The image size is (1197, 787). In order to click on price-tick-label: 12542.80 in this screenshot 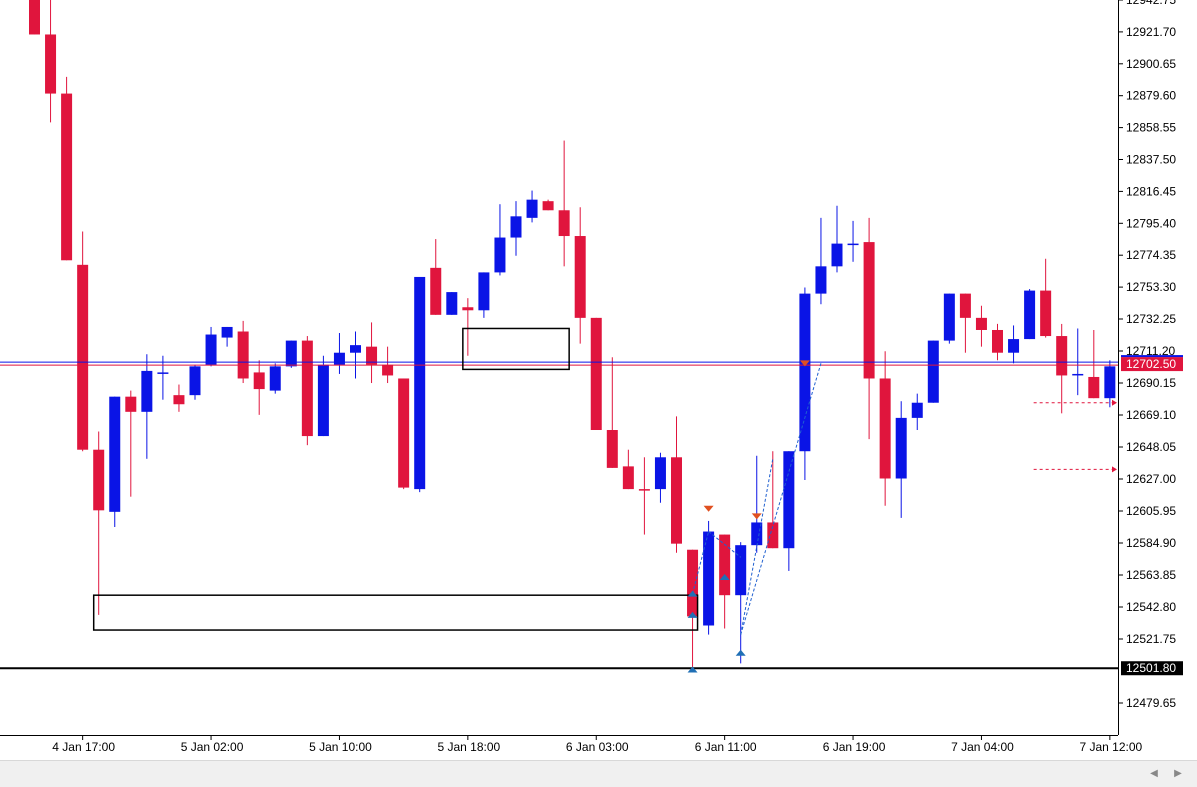, I will do `click(1151, 607)`.